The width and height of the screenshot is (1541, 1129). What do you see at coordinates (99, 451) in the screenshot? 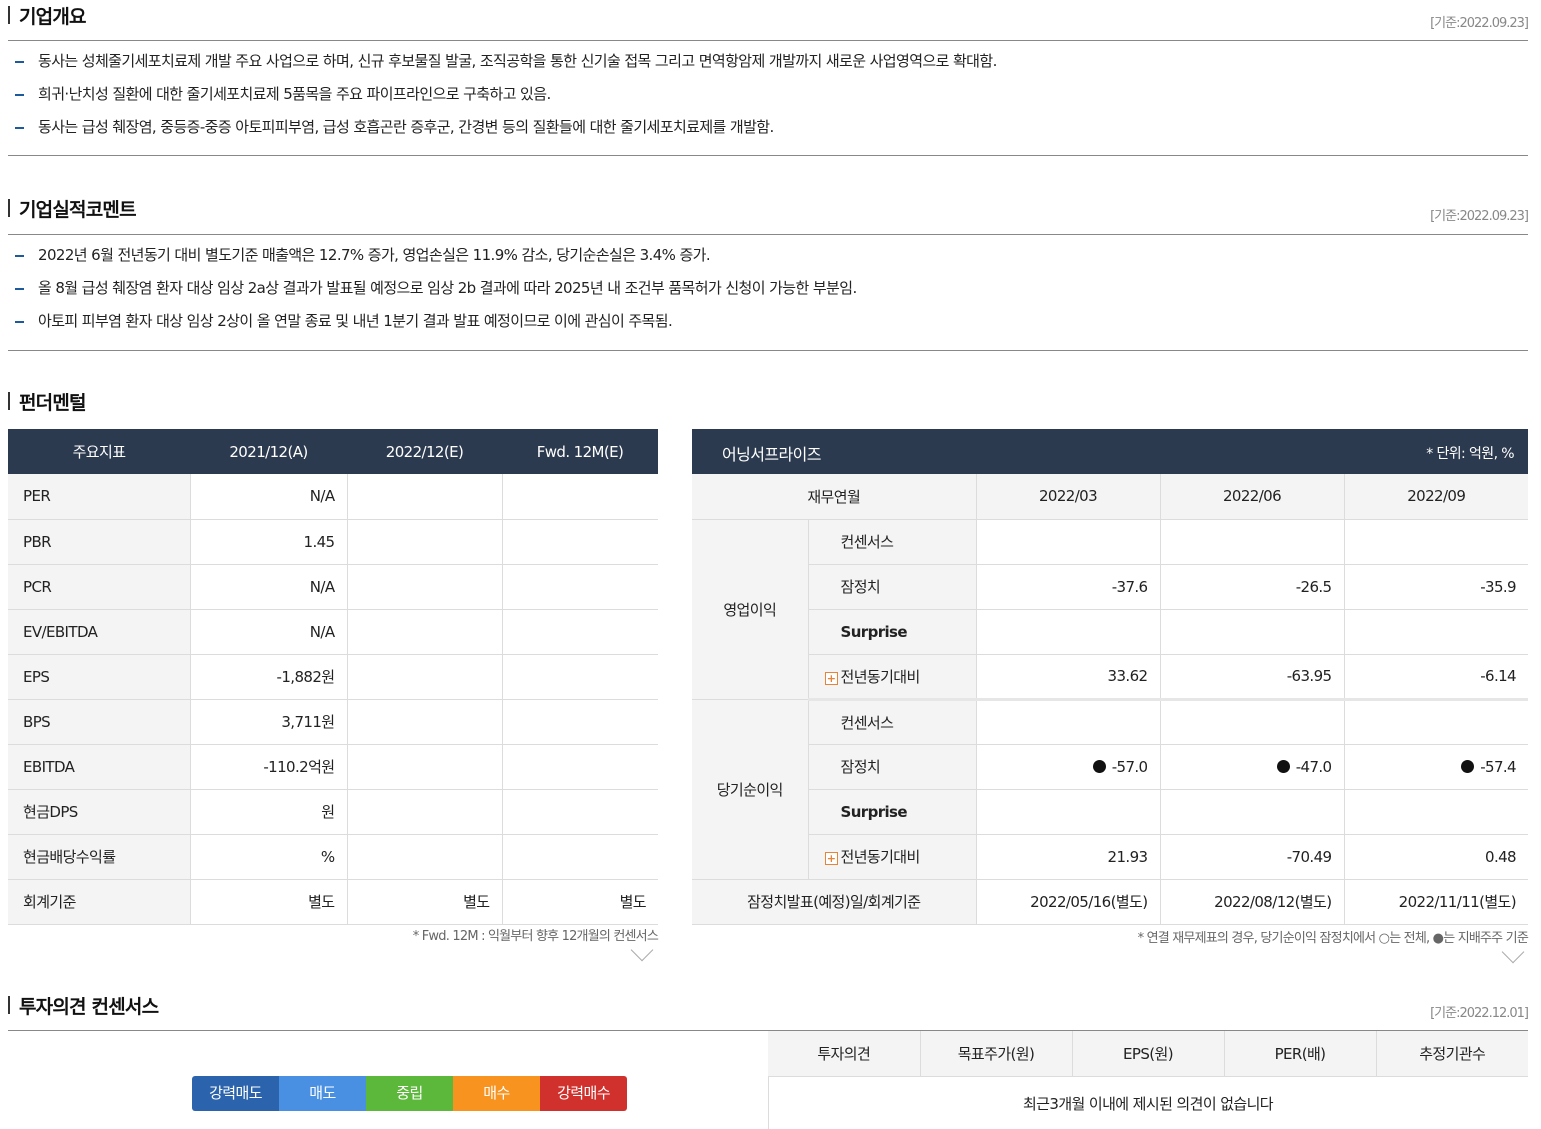
I see `column-header: 주요지표` at bounding box center [99, 451].